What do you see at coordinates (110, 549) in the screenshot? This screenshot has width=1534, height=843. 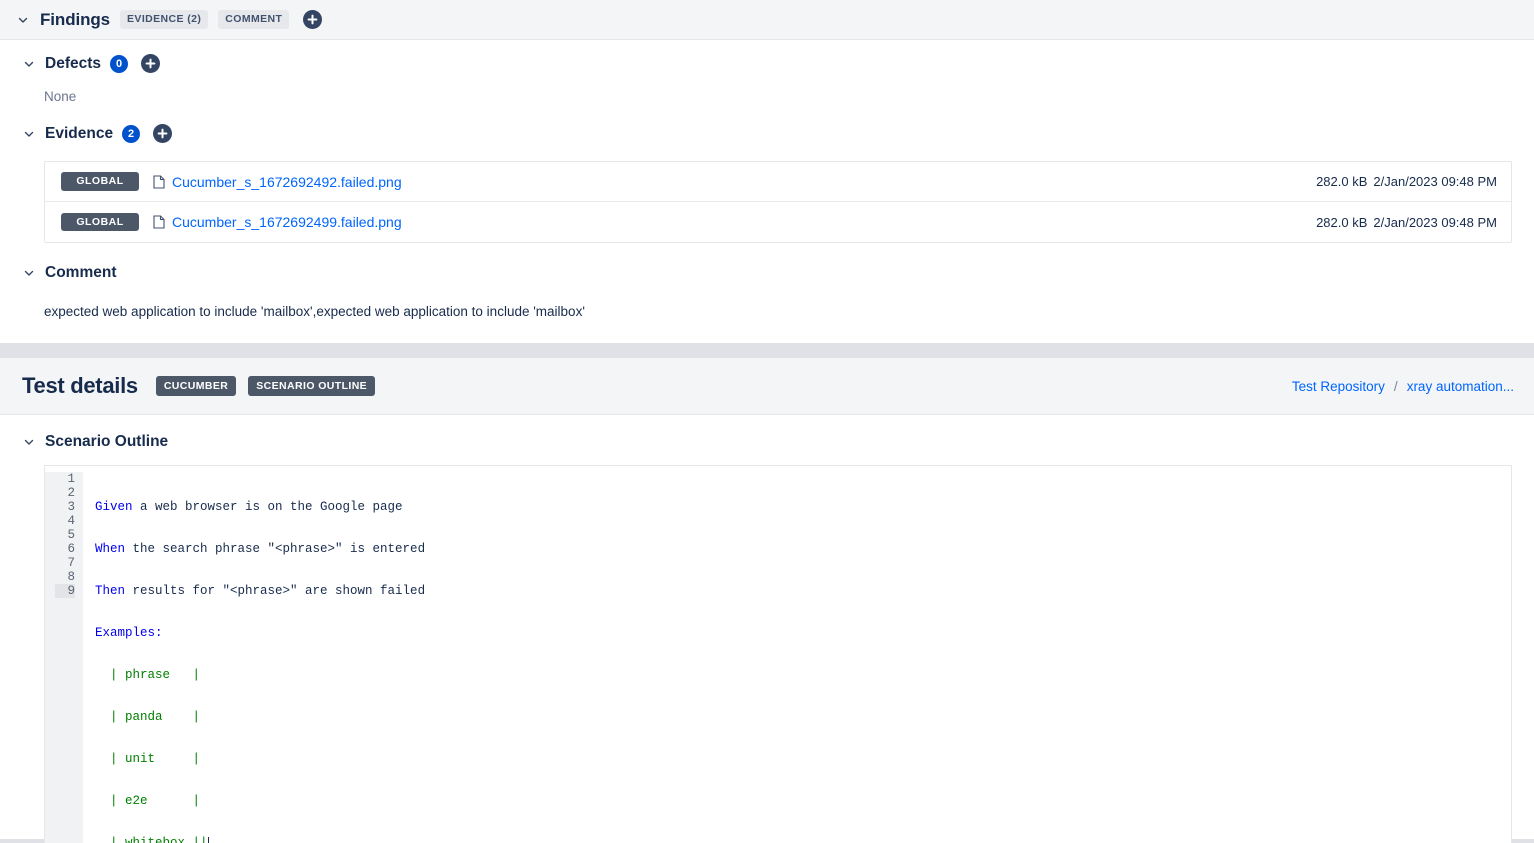 I see `code-keyword: When` at bounding box center [110, 549].